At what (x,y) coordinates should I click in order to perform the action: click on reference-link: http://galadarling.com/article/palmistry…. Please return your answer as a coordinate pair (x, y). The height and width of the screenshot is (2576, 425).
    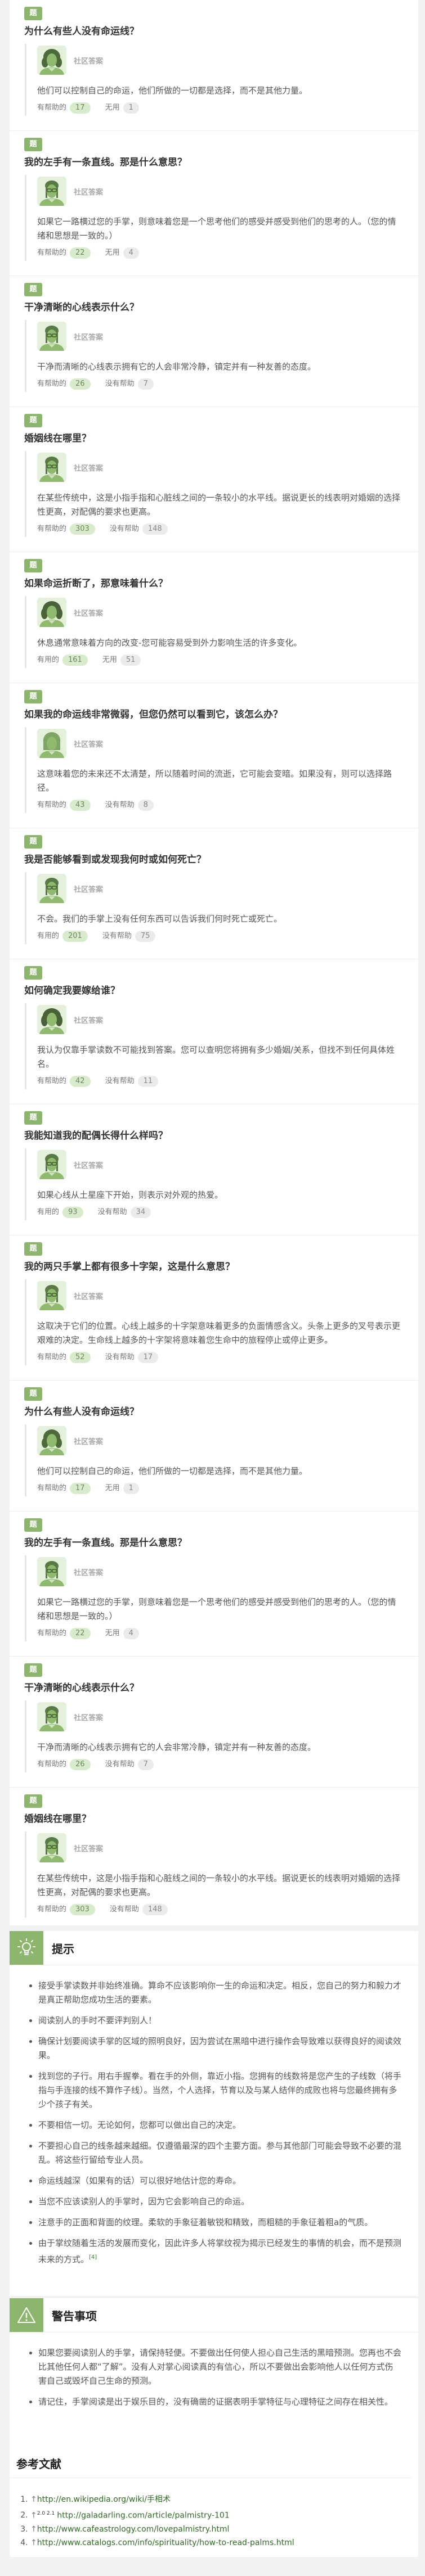
    Looking at the image, I should click on (143, 2515).